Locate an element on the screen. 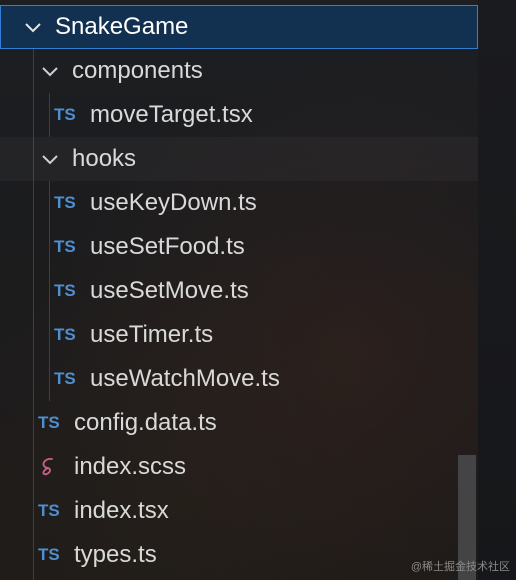 The width and height of the screenshot is (516, 580). tree-item-file: TS config.data.ts is located at coordinates (239, 423).